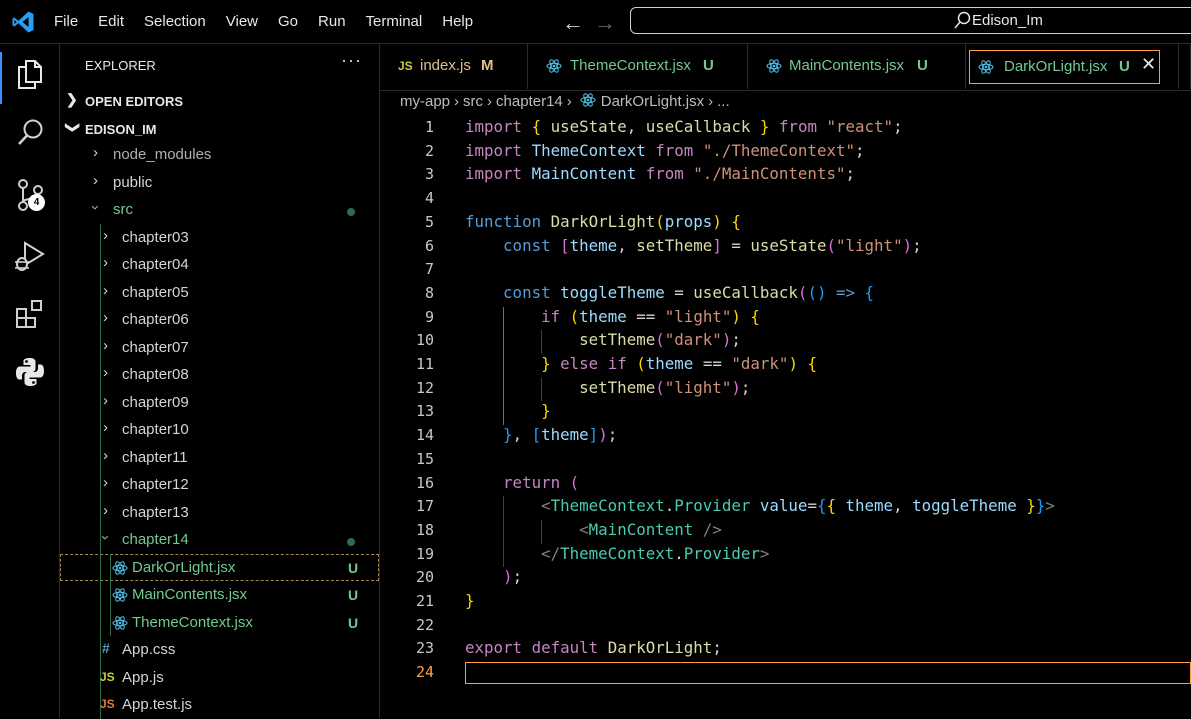 The image size is (1191, 719). Describe the element at coordinates (155, 237) in the screenshot. I see `tree-item-label: chapter03` at that location.